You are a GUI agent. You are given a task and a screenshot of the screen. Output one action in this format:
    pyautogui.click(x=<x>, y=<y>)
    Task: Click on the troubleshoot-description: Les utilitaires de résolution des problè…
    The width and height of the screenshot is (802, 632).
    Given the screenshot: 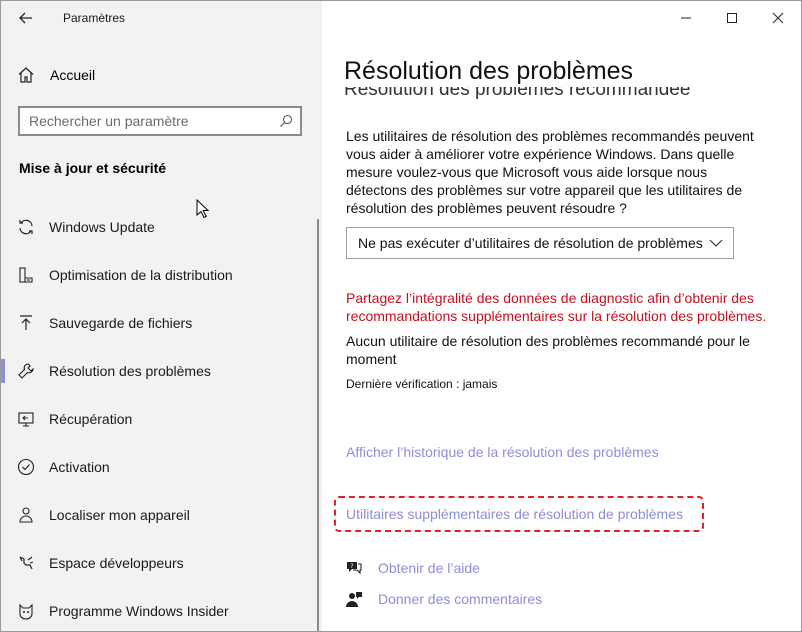 What is the action you would take?
    pyautogui.click(x=550, y=172)
    